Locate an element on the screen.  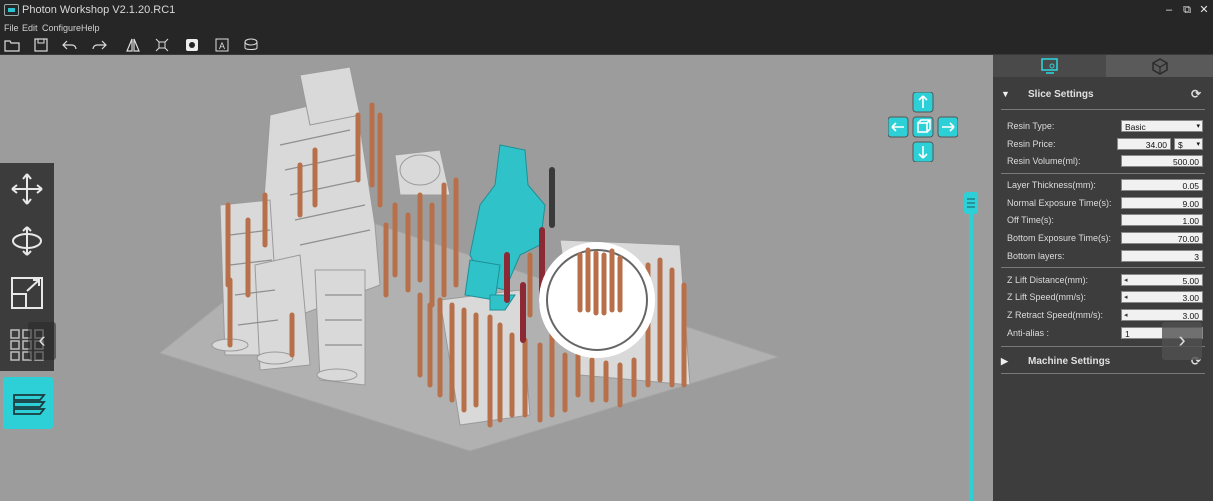
z-lift-distance-value: 5.00 is located at coordinates (1190, 281).